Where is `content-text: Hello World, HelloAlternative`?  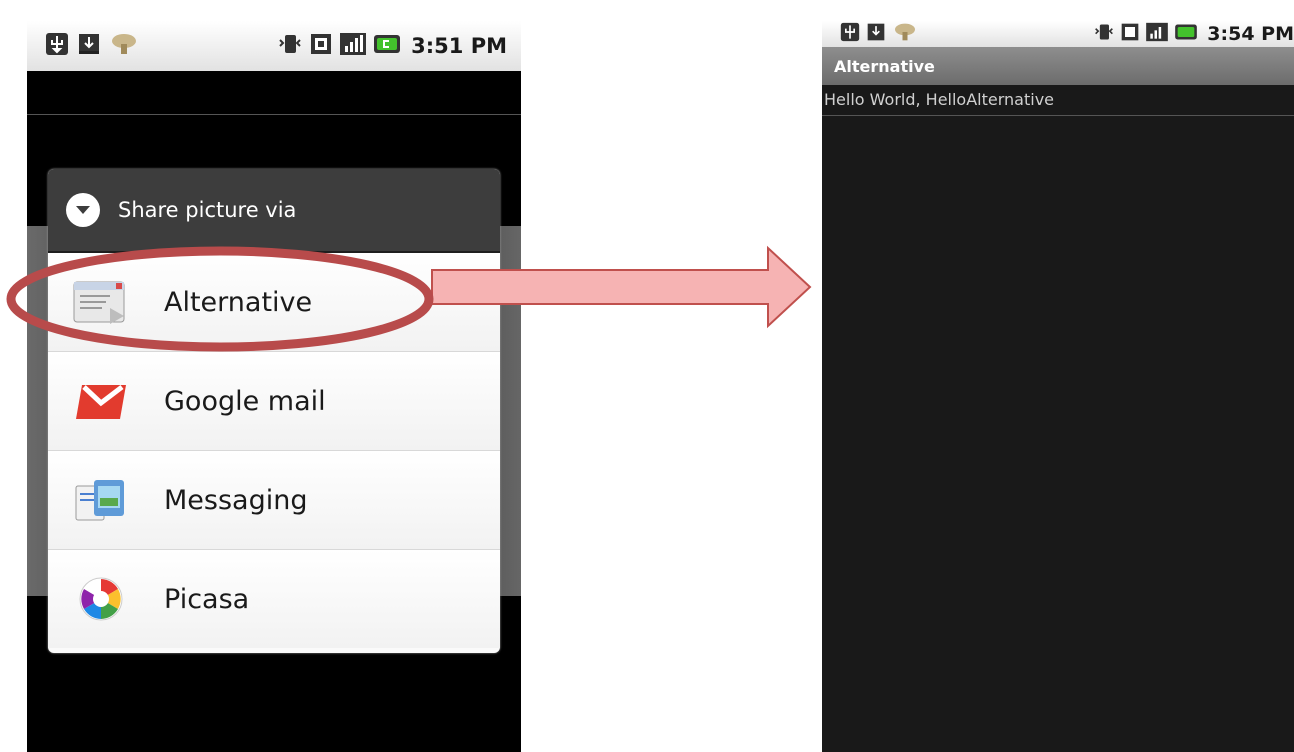 content-text: Hello World, HelloAlternative is located at coordinates (939, 99).